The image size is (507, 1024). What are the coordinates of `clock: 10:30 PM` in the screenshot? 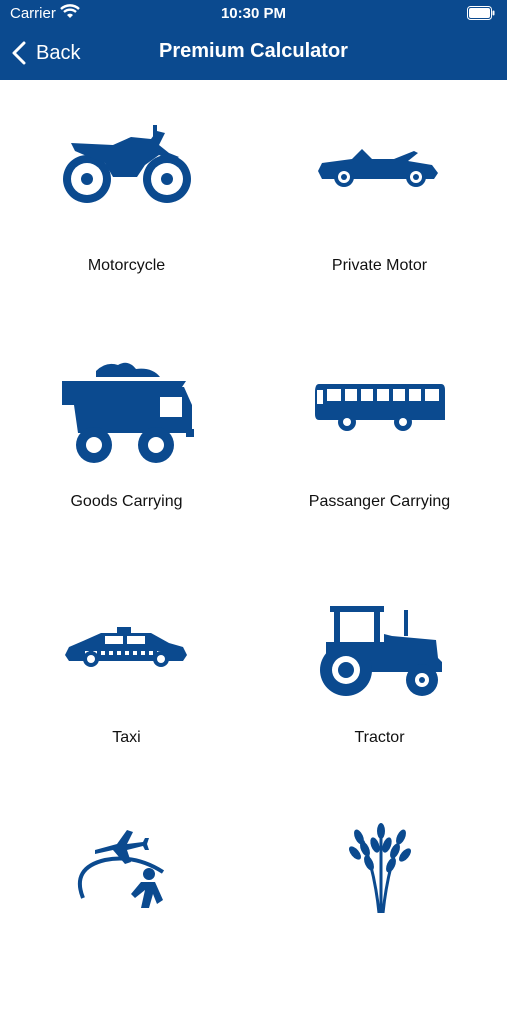 It's located at (253, 13).